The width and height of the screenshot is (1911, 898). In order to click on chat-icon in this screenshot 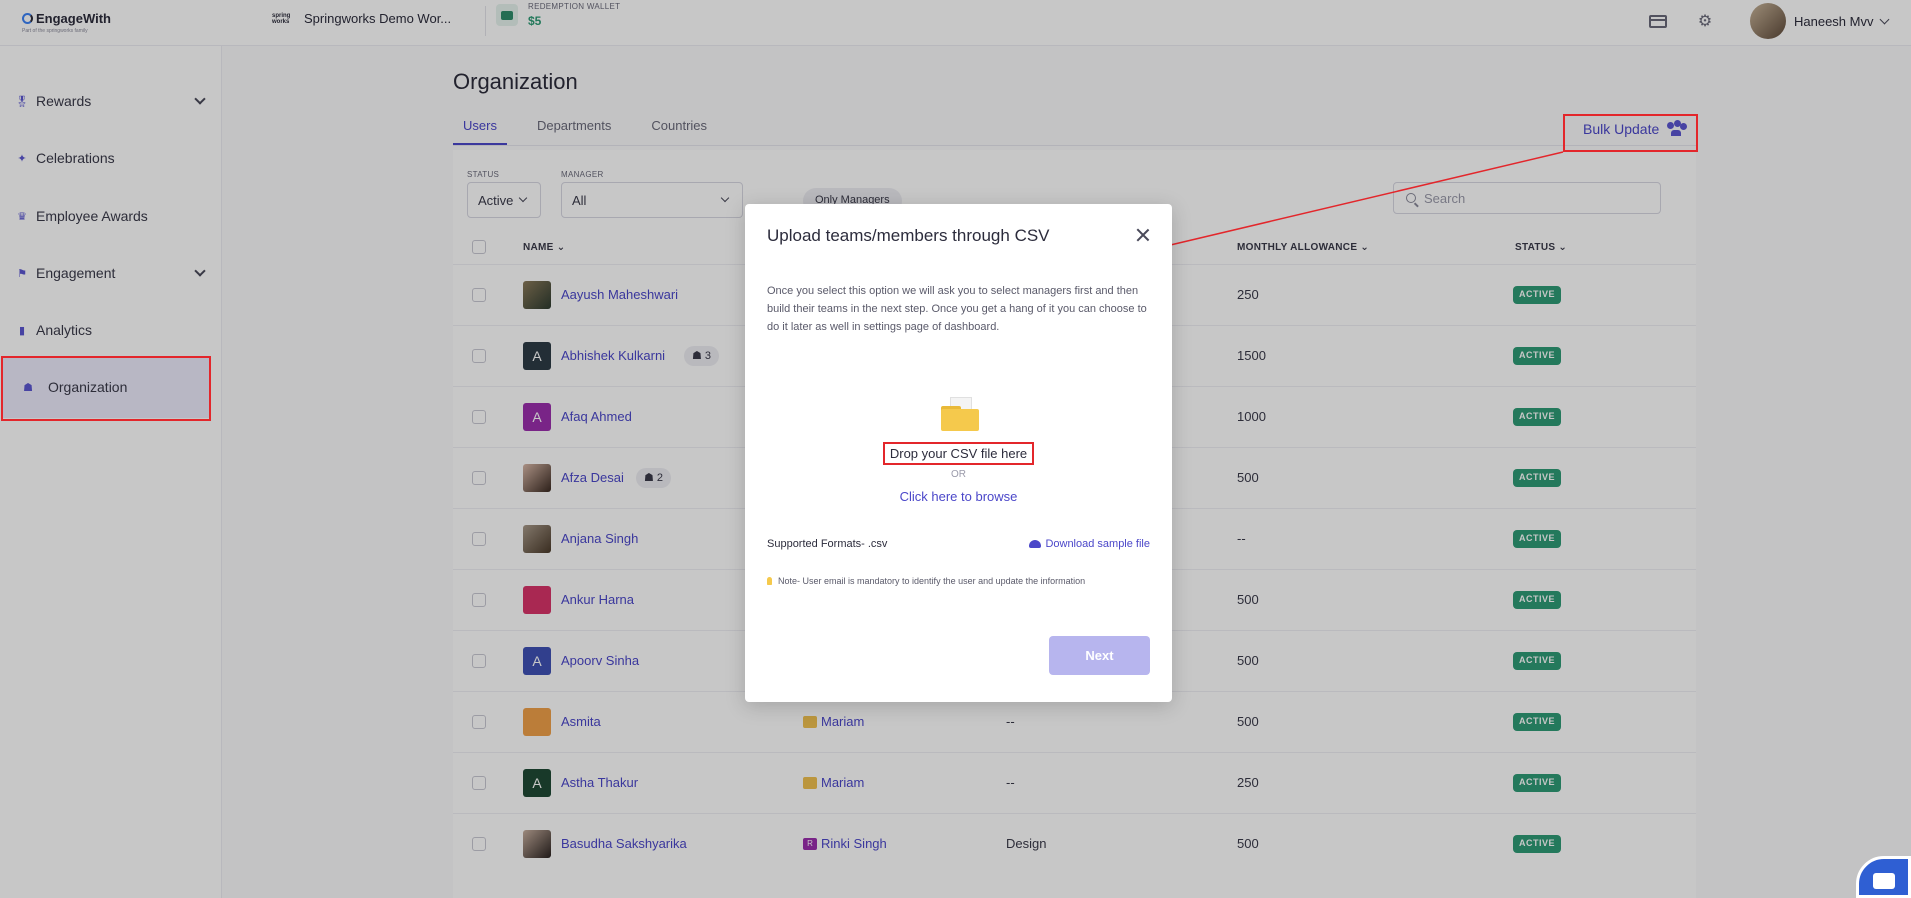, I will do `click(1884, 881)`.